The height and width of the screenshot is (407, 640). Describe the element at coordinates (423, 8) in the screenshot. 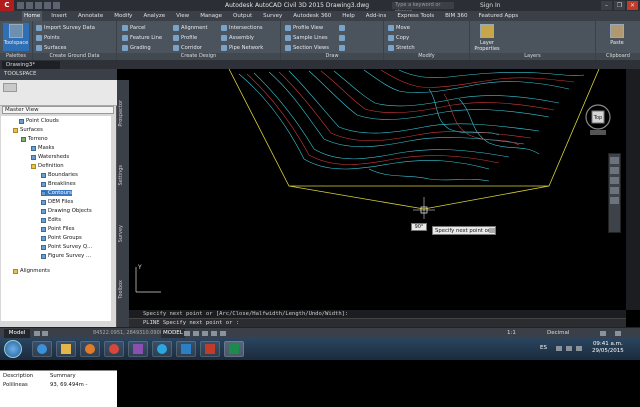

I see `search-input: Type a keyword or phrase` at that location.